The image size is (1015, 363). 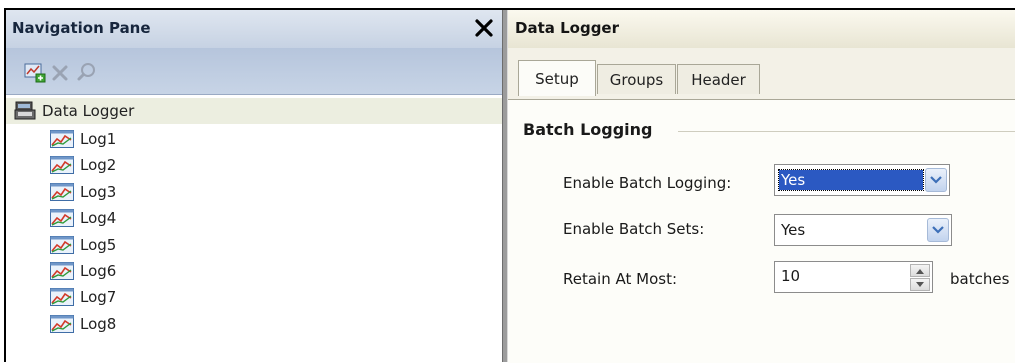 What do you see at coordinates (980, 279) in the screenshot?
I see `retain-unit-label: batches` at bounding box center [980, 279].